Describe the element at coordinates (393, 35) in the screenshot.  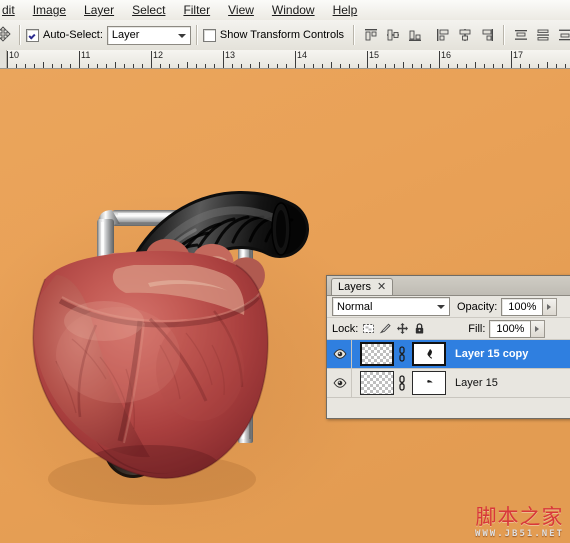
I see `align-vertical-centers-icon` at that location.